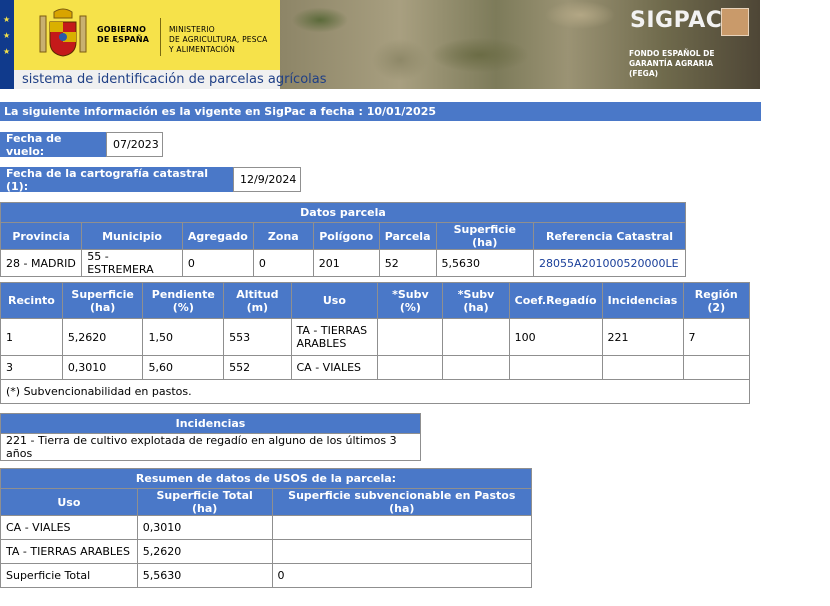 This screenshot has height=606, width=830. I want to click on referencia-catastral-link: 28055A201000520000LE, so click(609, 263).